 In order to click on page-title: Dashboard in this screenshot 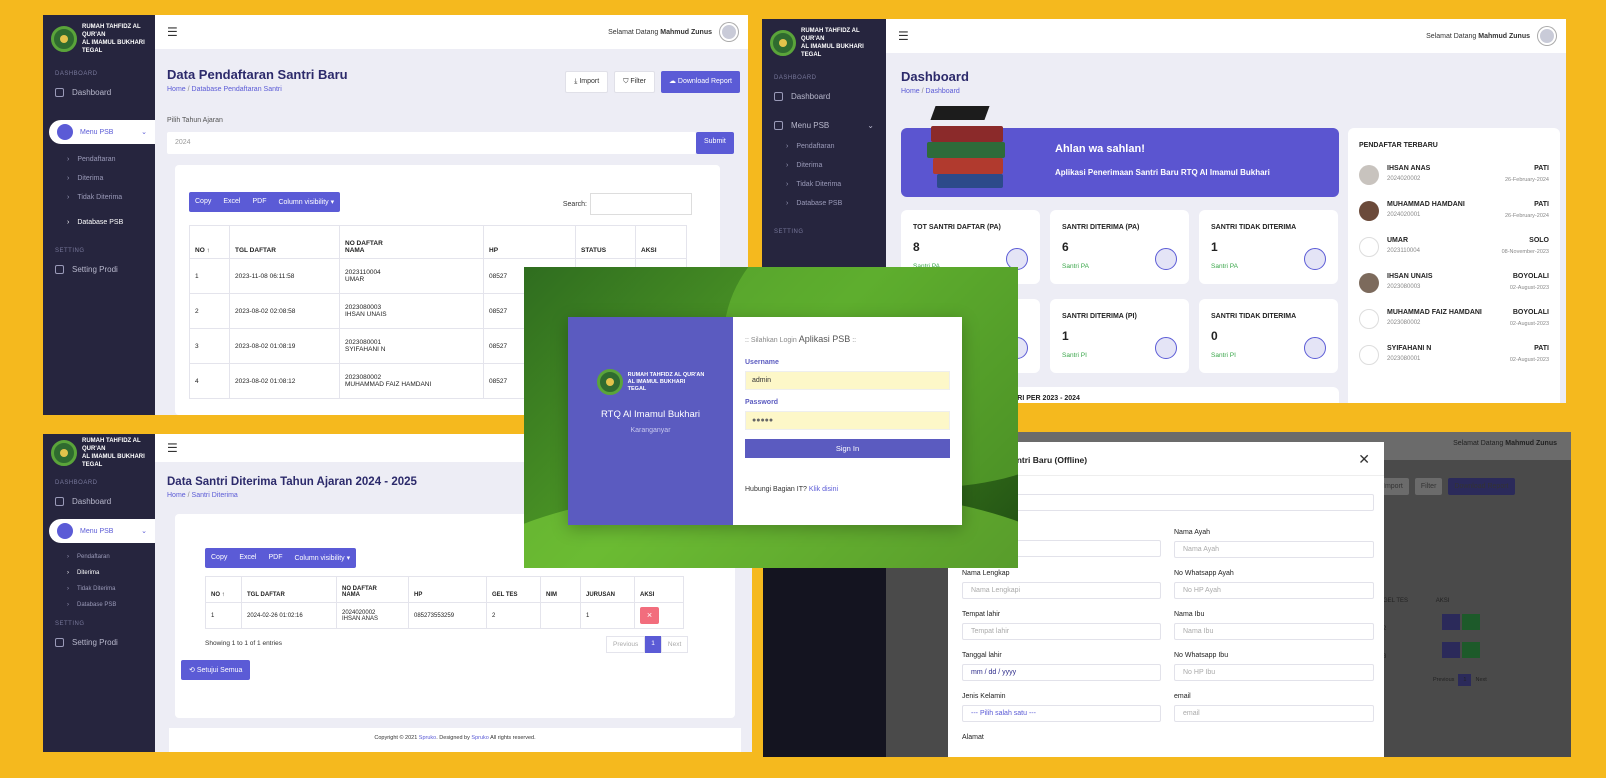, I will do `click(935, 76)`.